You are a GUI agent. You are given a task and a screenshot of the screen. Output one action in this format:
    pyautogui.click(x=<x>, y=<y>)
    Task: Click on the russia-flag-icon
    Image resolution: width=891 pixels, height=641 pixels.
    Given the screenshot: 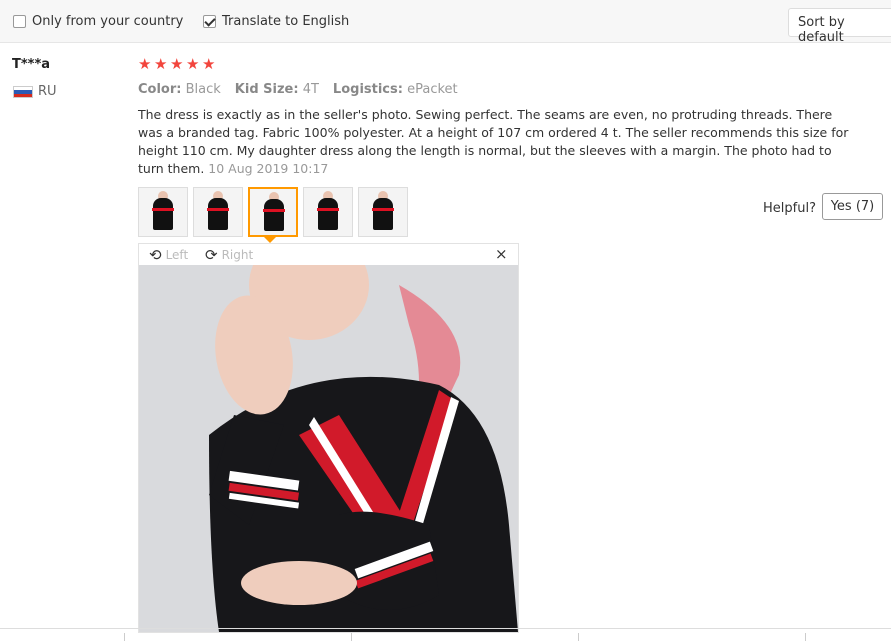 What is the action you would take?
    pyautogui.click(x=23, y=92)
    